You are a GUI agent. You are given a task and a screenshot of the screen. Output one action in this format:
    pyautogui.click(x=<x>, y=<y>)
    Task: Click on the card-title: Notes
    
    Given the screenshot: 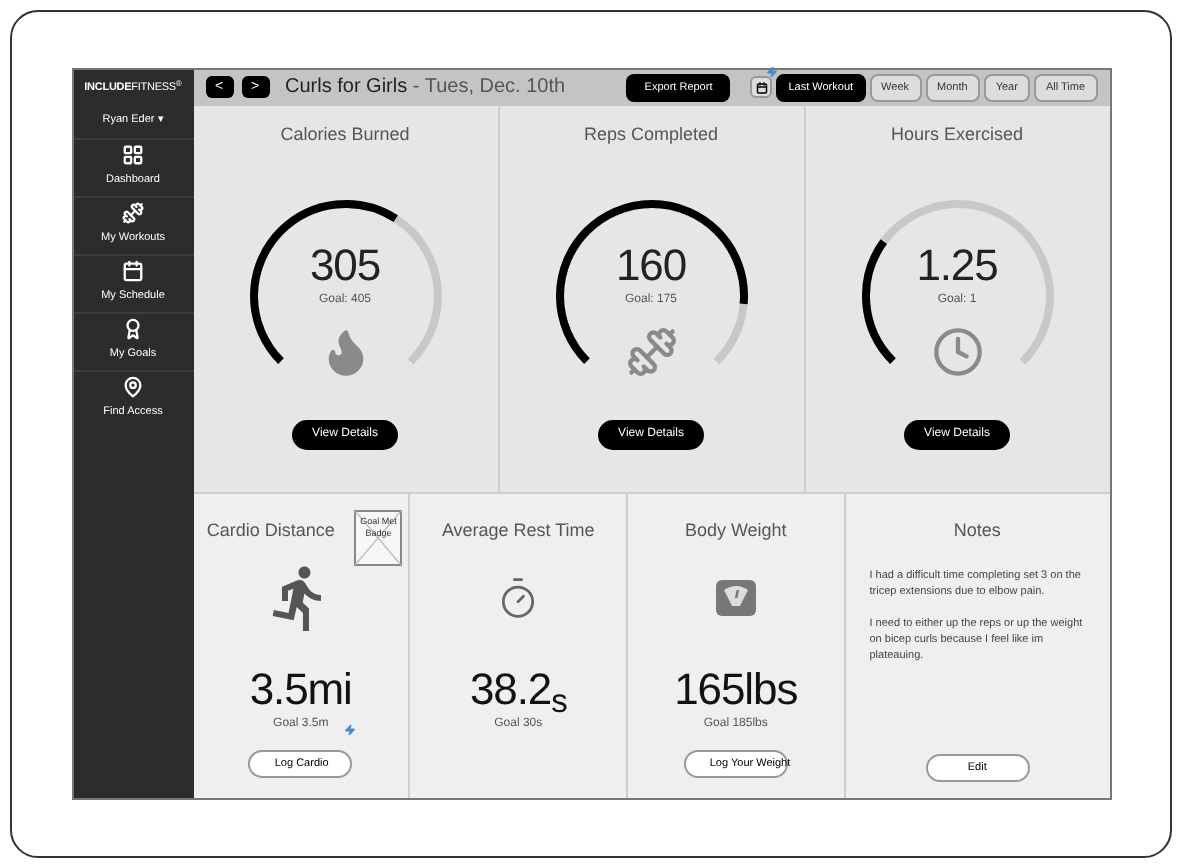 What is the action you would take?
    pyautogui.click(x=977, y=530)
    